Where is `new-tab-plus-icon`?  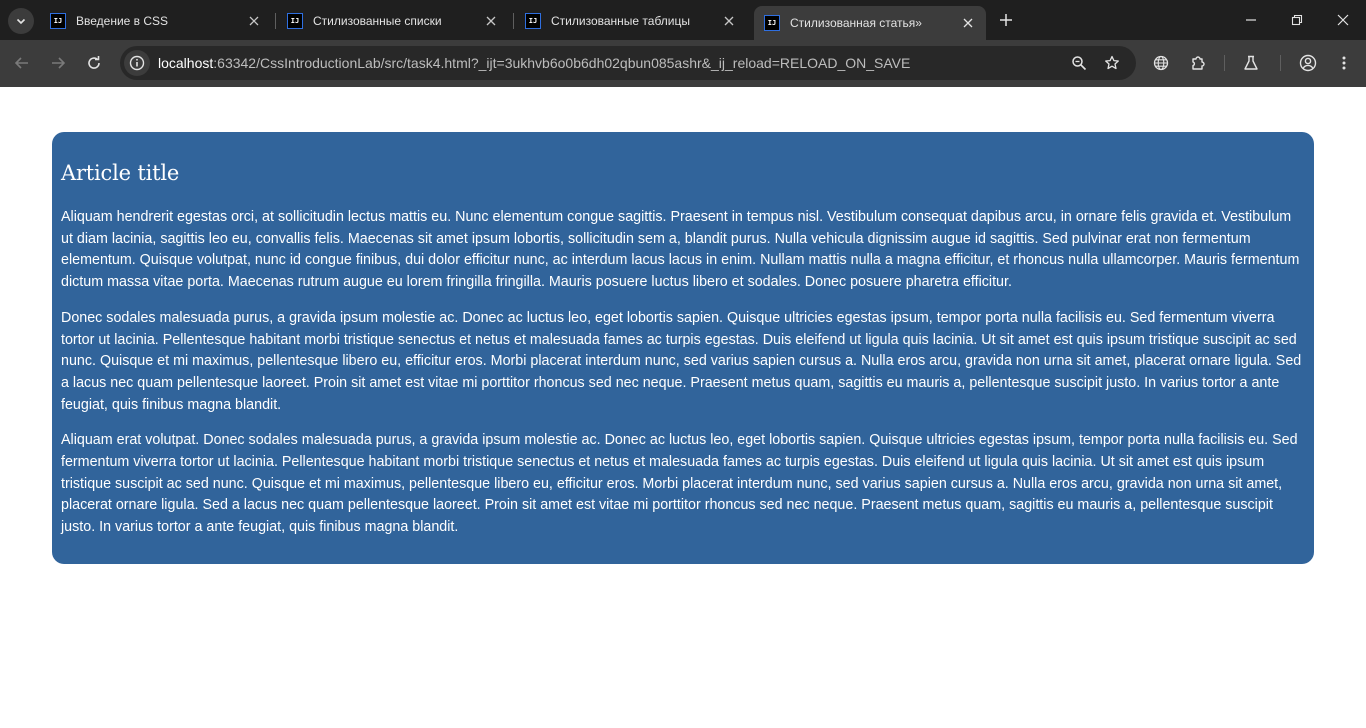
new-tab-plus-icon is located at coordinates (1006, 20).